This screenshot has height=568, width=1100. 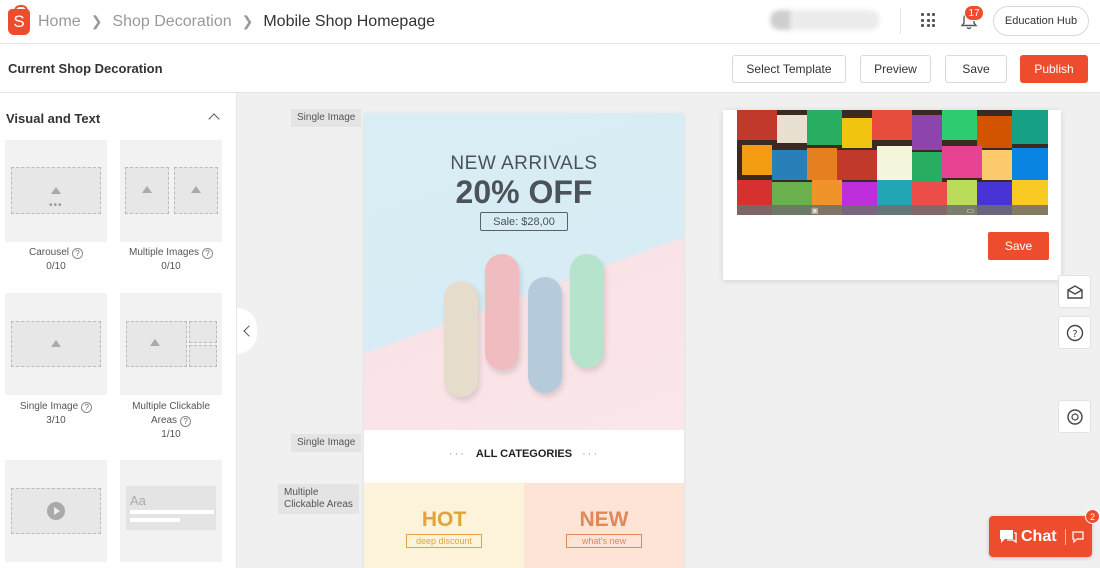 What do you see at coordinates (895, 69) in the screenshot?
I see `preview-button: Preview` at bounding box center [895, 69].